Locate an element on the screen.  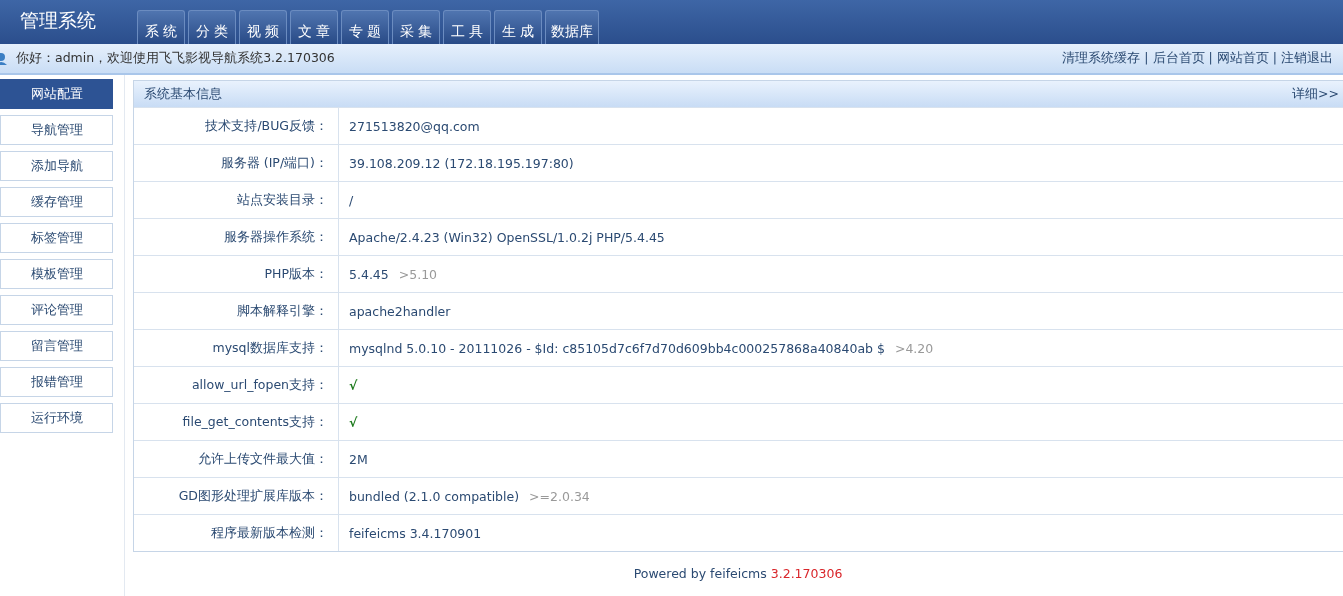
row-label: 站点安装目录： is located at coordinates (236, 200).